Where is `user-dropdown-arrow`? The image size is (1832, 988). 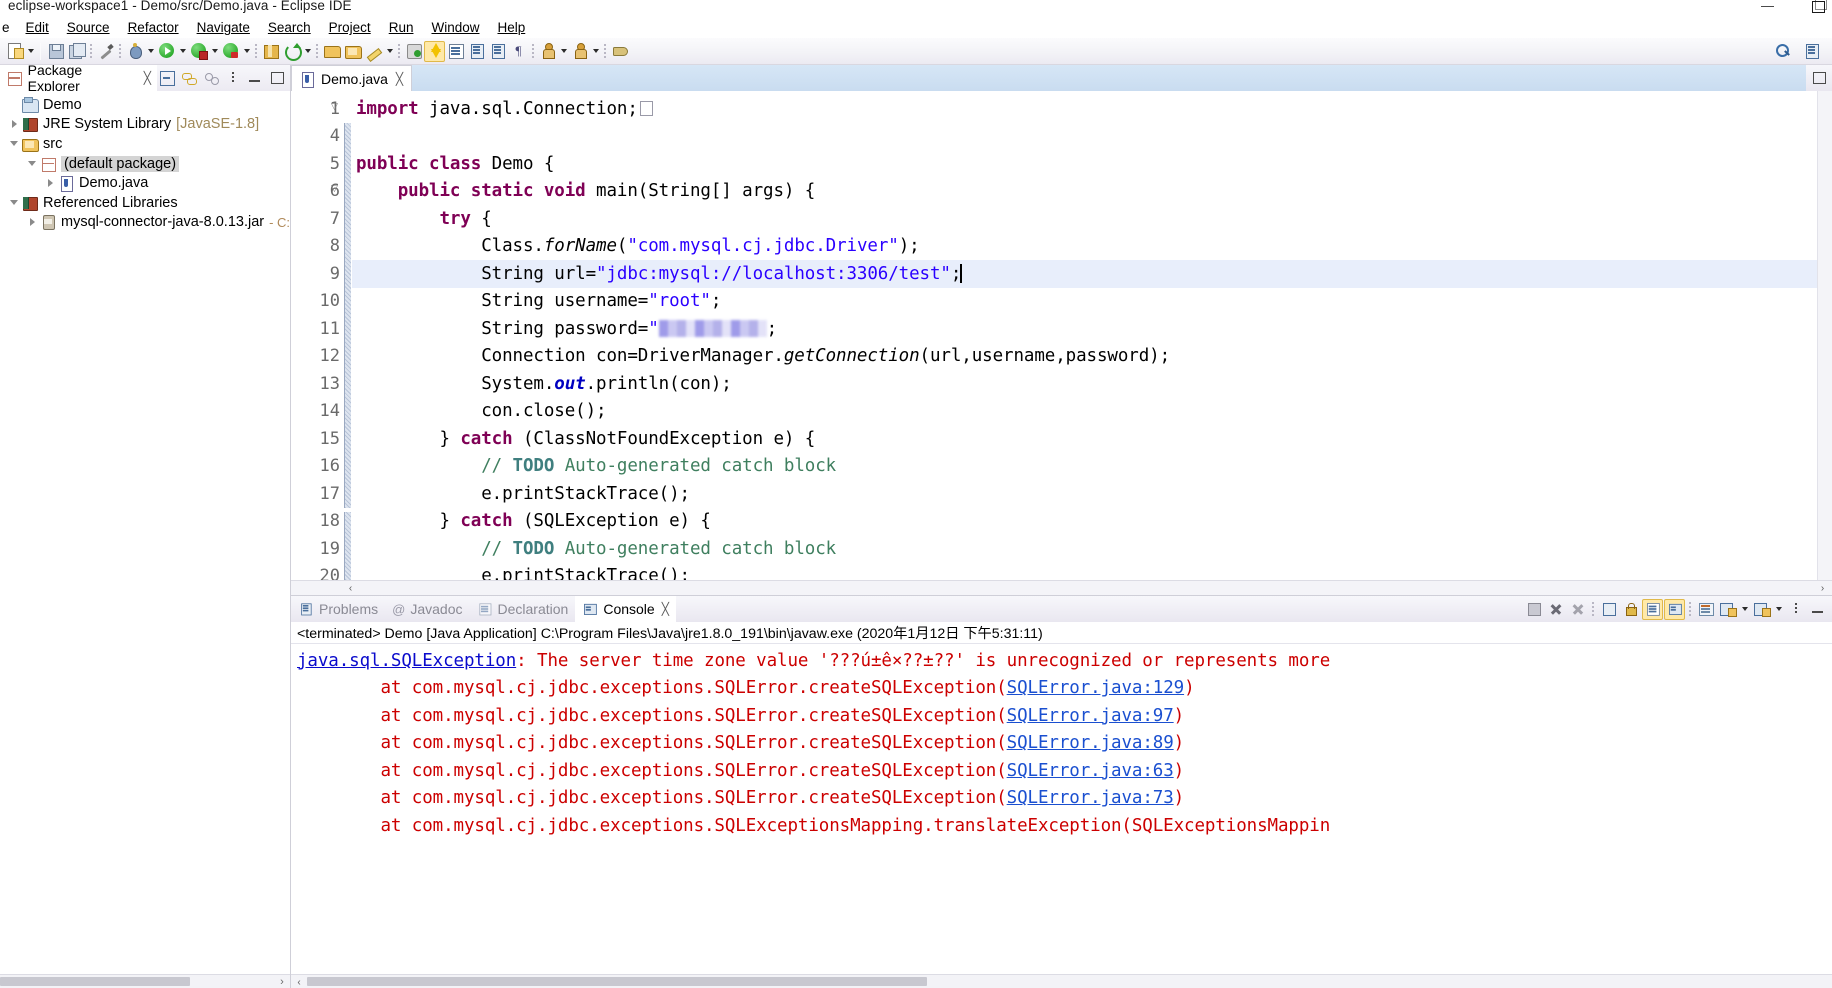 user-dropdown-arrow is located at coordinates (563, 51).